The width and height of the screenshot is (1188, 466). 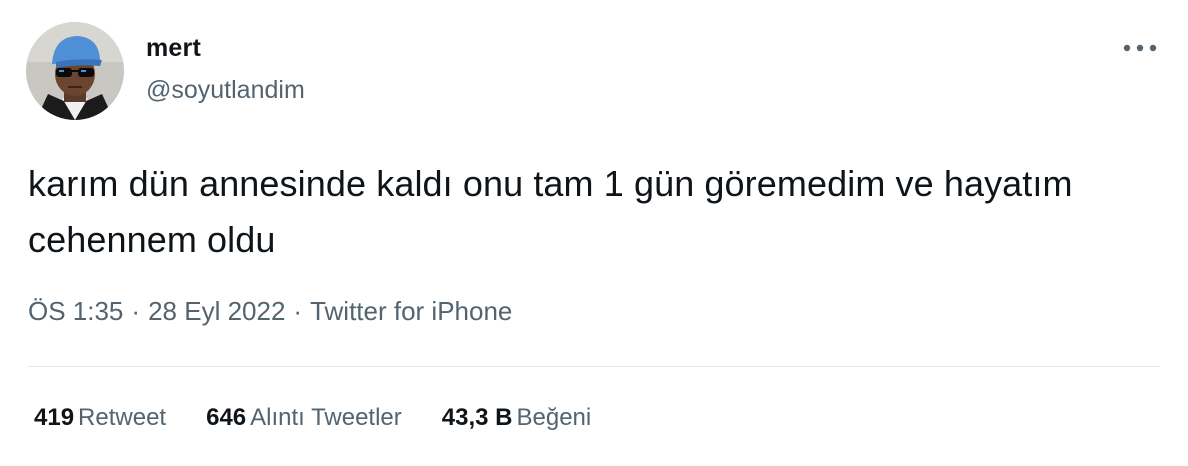 What do you see at coordinates (226, 417) in the screenshot?
I see `quotes-count: 646` at bounding box center [226, 417].